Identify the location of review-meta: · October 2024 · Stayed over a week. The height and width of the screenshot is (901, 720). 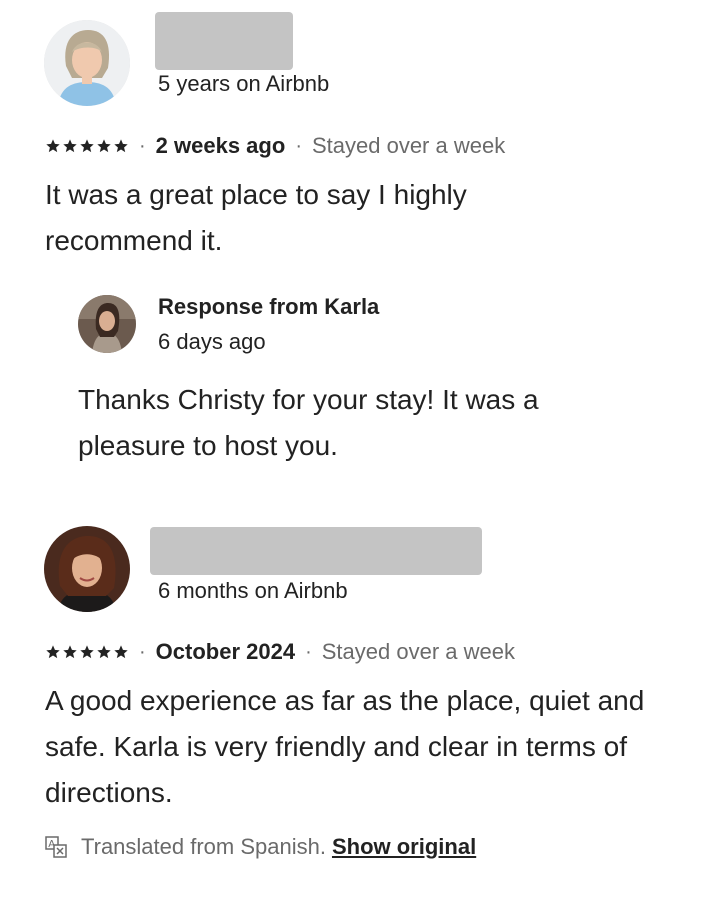
(280, 652).